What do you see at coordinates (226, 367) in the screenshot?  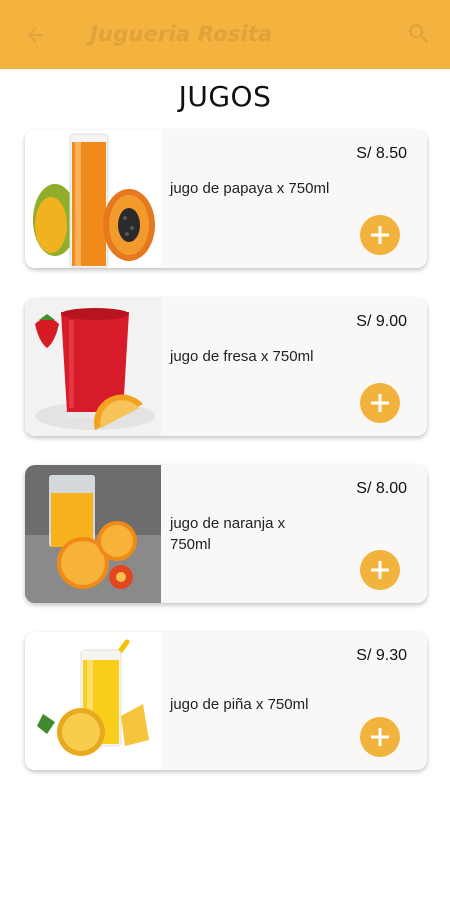 I see `product-card: S/ 9.00 jugo de fresa x 750ml` at bounding box center [226, 367].